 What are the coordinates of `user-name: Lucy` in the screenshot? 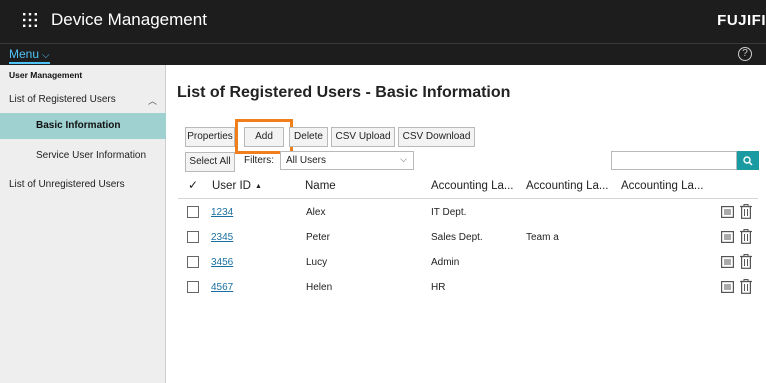 It's located at (317, 262).